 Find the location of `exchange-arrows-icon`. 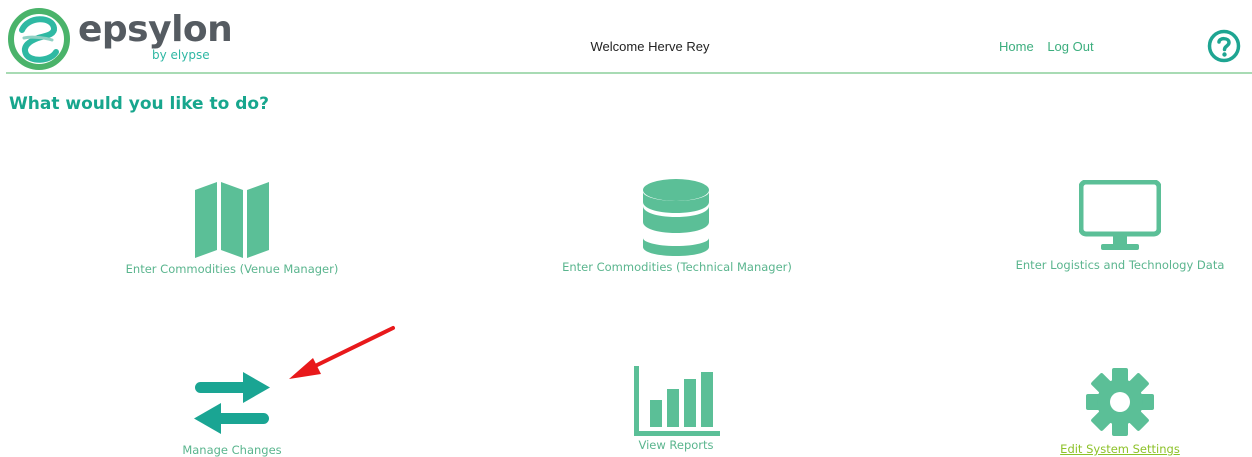

exchange-arrows-icon is located at coordinates (232, 403).